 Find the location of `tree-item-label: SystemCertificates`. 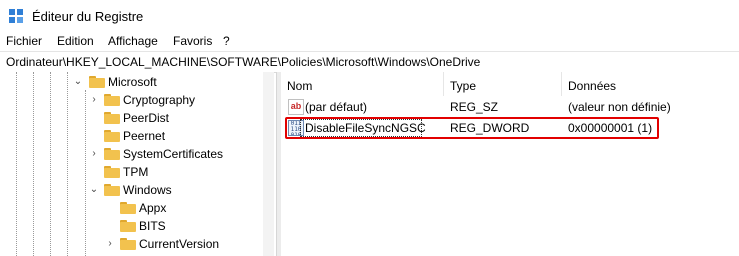

tree-item-label: SystemCertificates is located at coordinates (173, 154).